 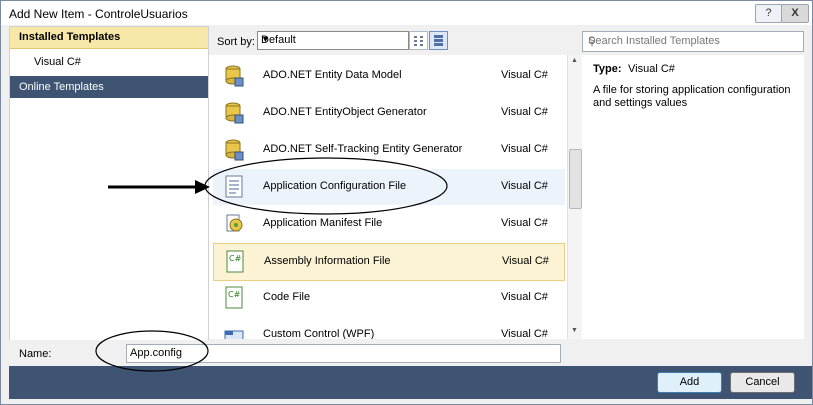 What do you see at coordinates (333, 40) in the screenshot?
I see `sort-by-dropdown: Default ▼` at bounding box center [333, 40].